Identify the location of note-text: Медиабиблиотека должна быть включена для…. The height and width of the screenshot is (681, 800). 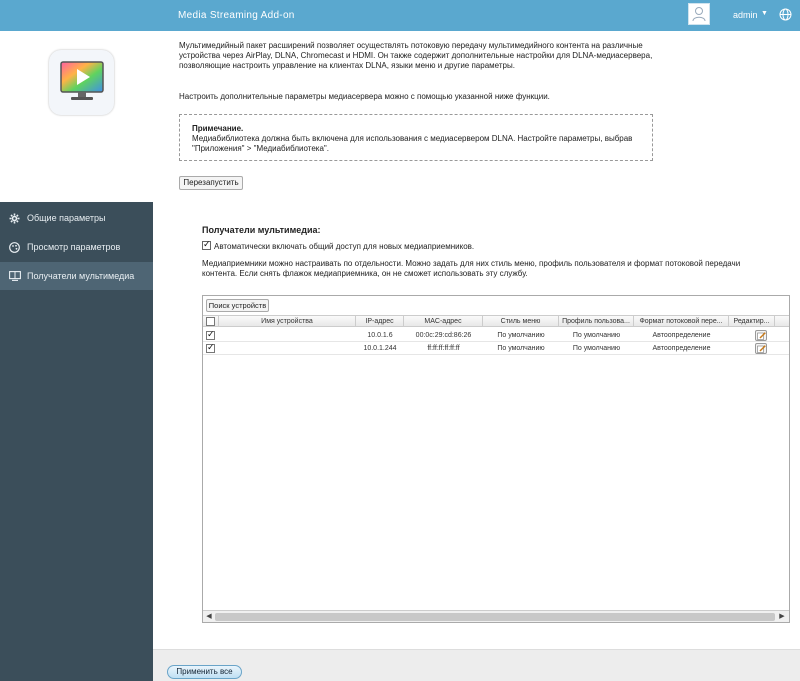
(412, 143).